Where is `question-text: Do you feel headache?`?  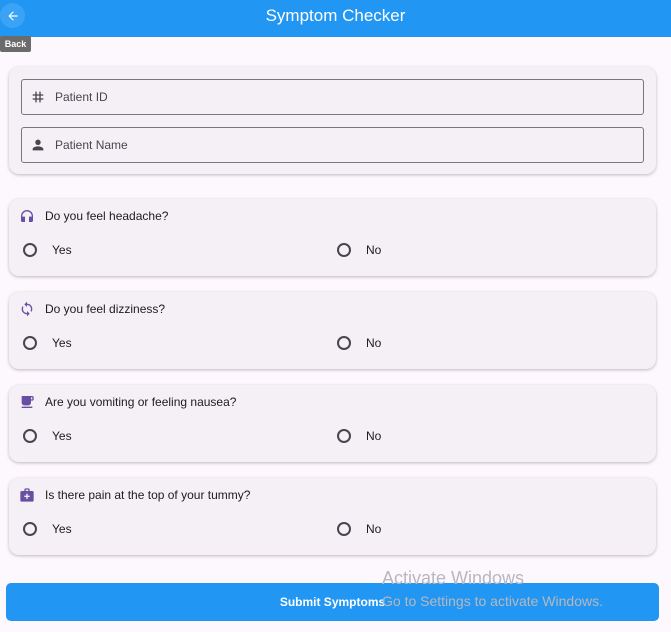
question-text: Do you feel headache? is located at coordinates (107, 216).